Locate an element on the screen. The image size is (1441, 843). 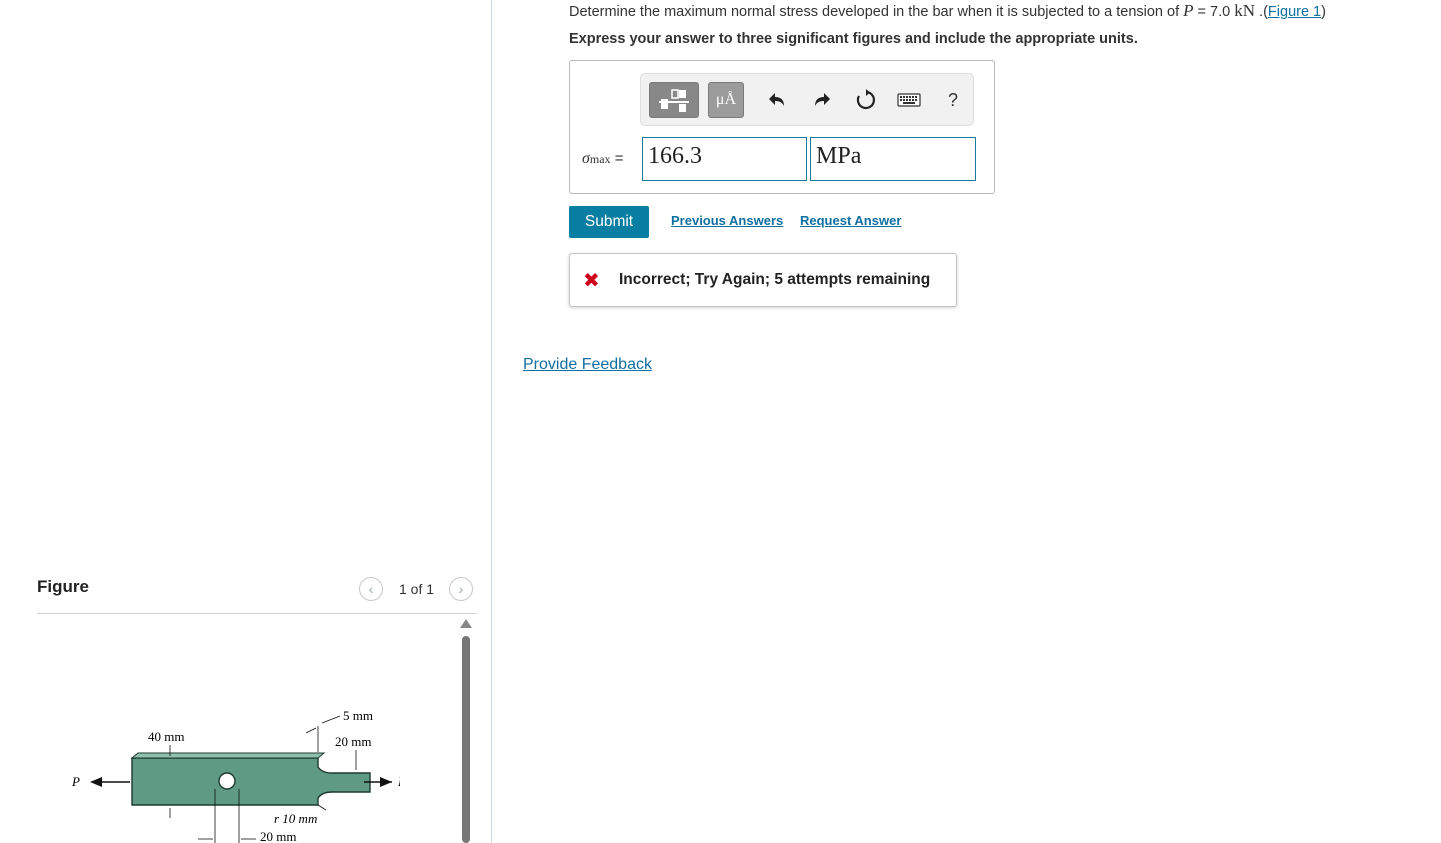
dim-label-20mm-step: 20 mm is located at coordinates (353, 741).